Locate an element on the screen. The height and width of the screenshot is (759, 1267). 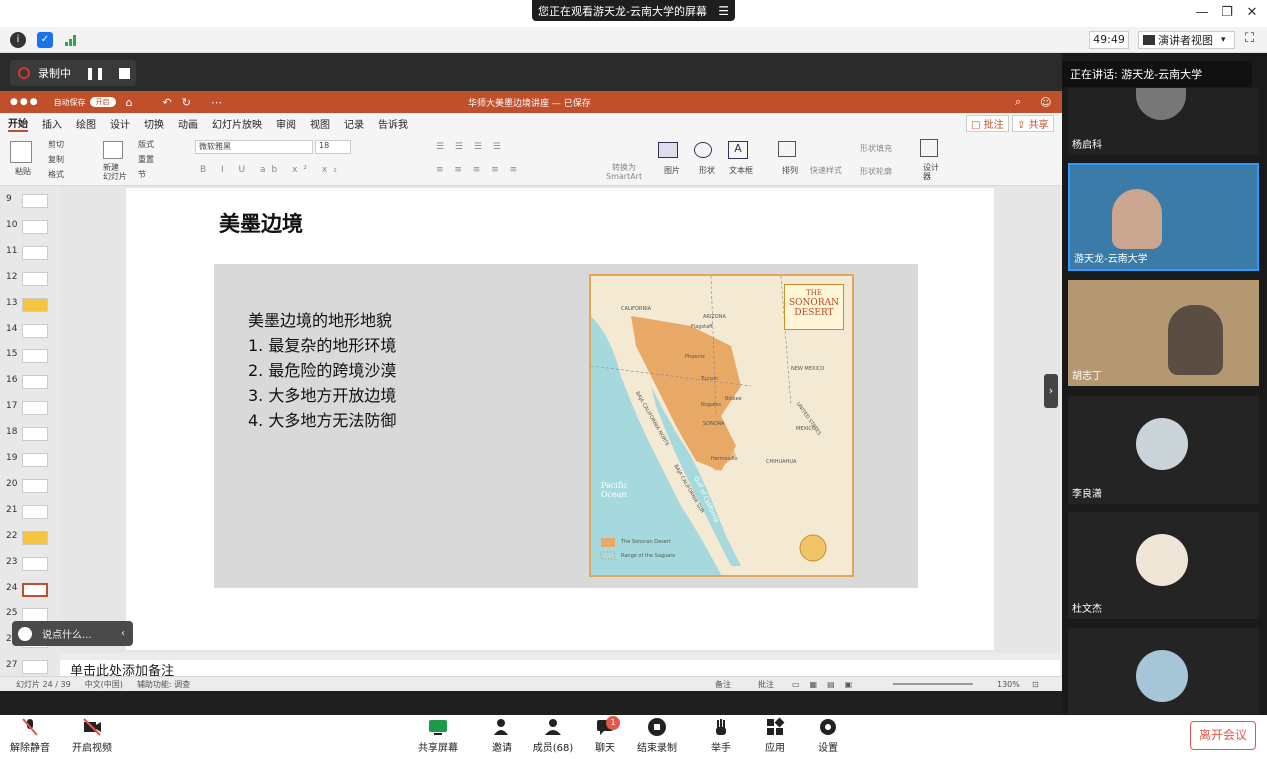
pause-icon: ❚❚ is located at coordinates (95, 73).